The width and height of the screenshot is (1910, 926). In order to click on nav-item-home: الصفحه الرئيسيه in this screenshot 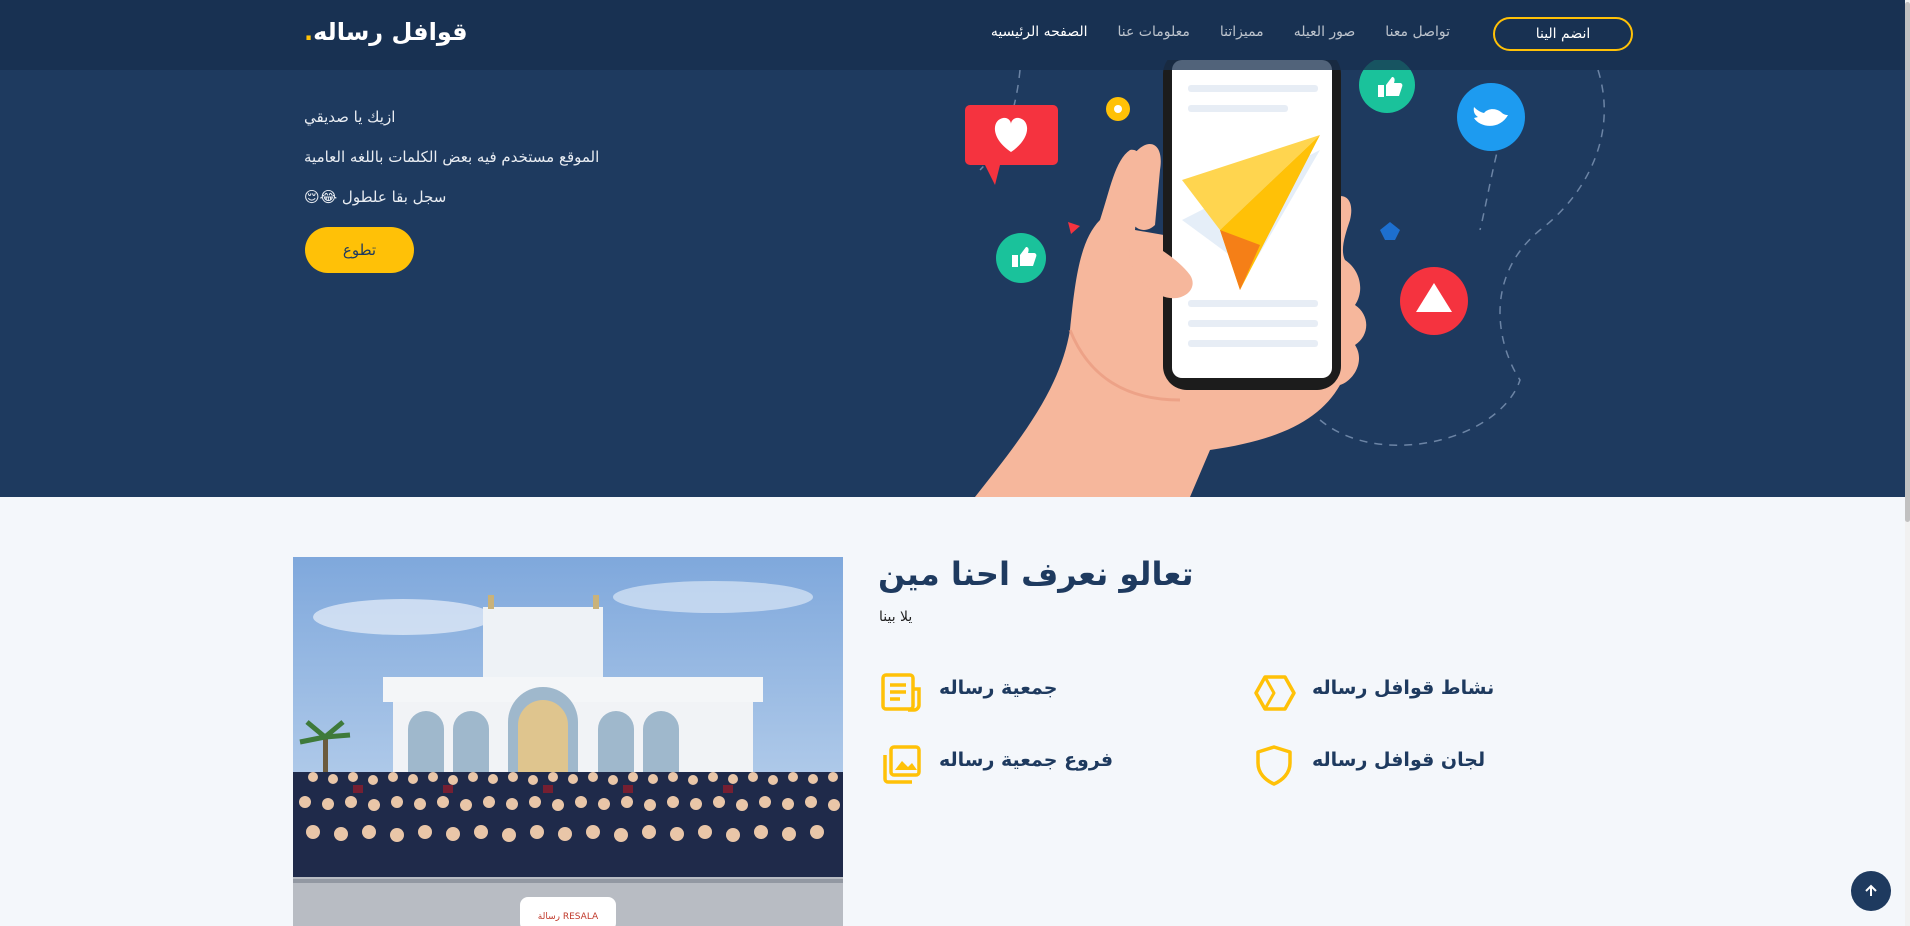, I will do `click(1039, 32)`.